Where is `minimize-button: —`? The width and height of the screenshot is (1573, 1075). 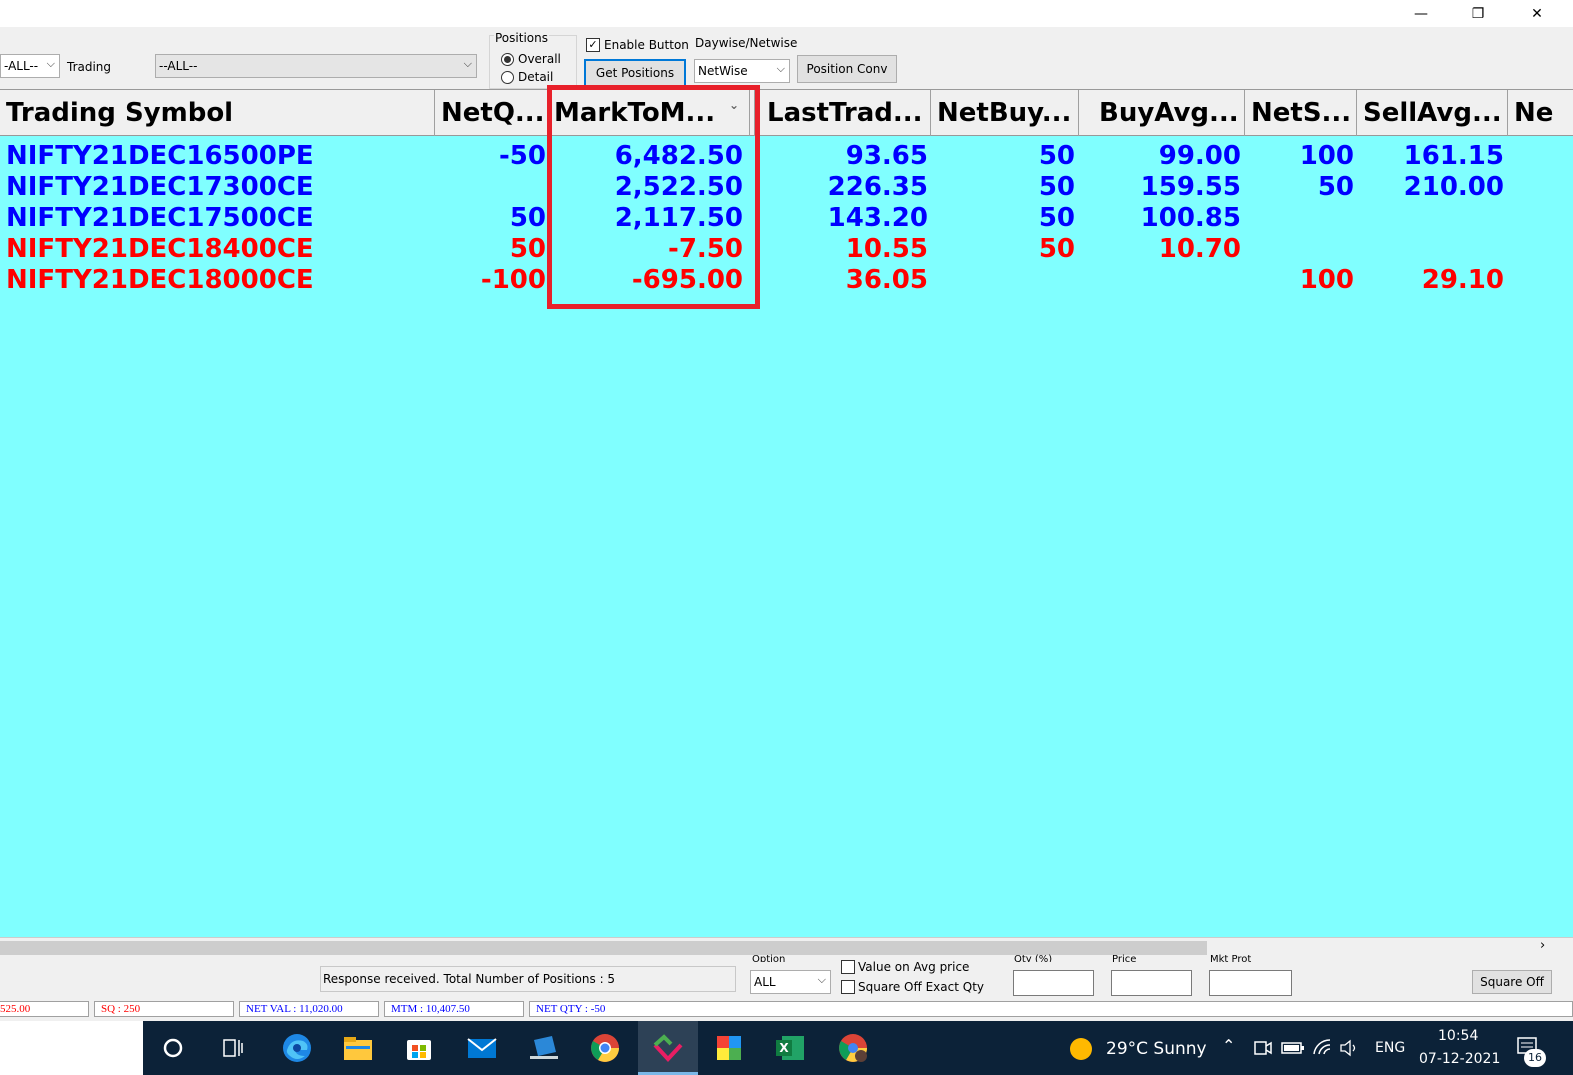 minimize-button: — is located at coordinates (1421, 13).